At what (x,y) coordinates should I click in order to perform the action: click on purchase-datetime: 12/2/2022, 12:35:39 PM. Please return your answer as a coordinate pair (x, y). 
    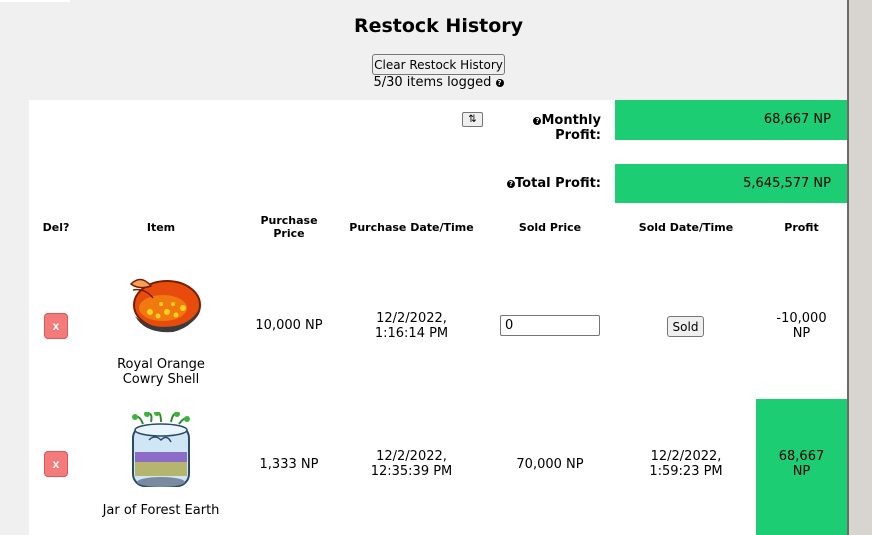
    Looking at the image, I should click on (411, 464).